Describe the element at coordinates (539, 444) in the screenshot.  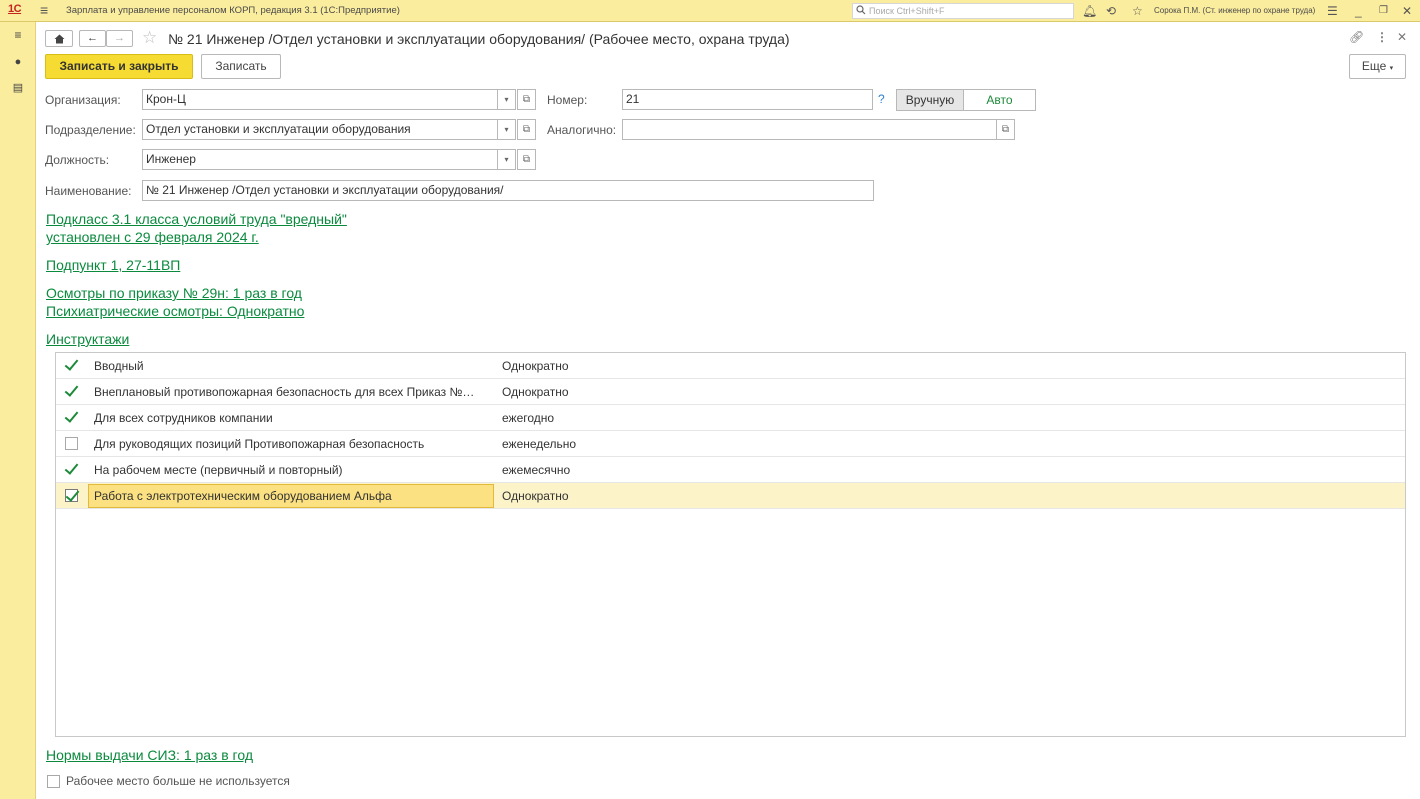
I see `briefing-frequency: еженедельно` at that location.